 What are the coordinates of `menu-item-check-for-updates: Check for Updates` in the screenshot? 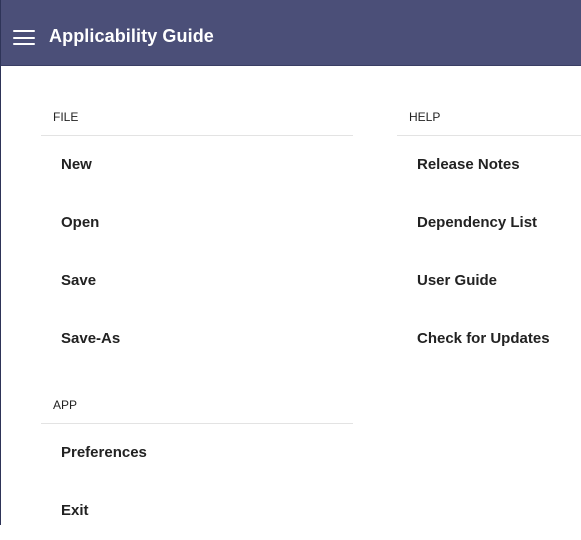 It's located at (489, 339).